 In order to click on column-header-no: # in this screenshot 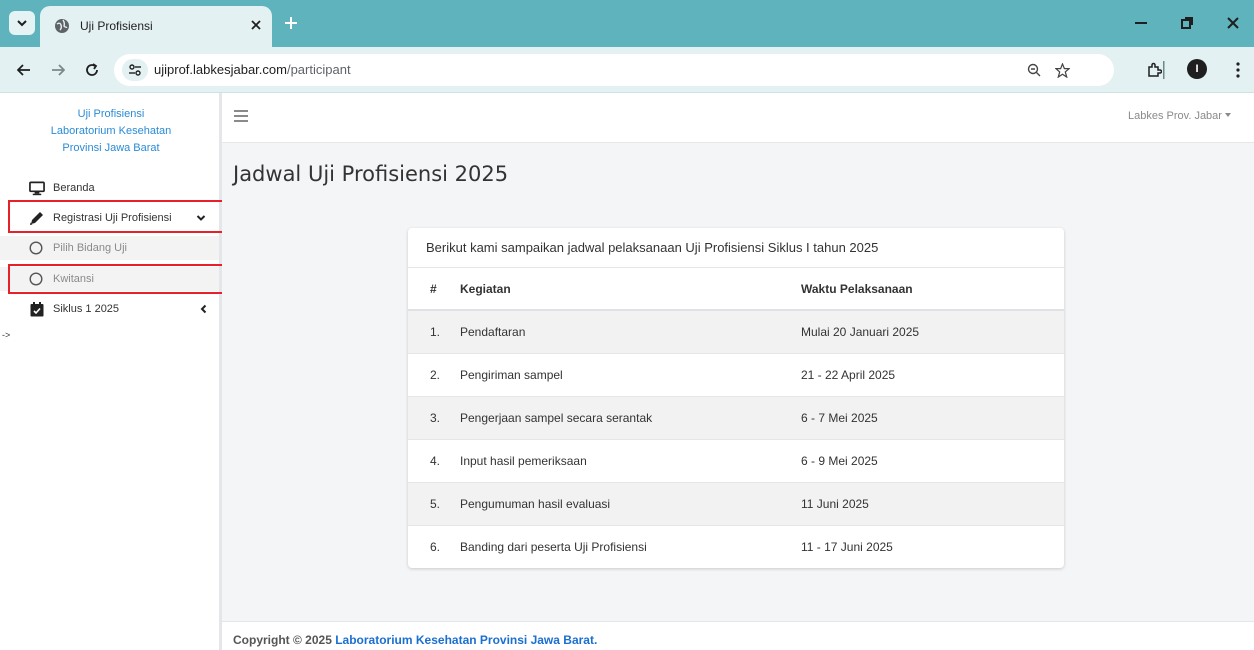, I will do `click(425, 289)`.